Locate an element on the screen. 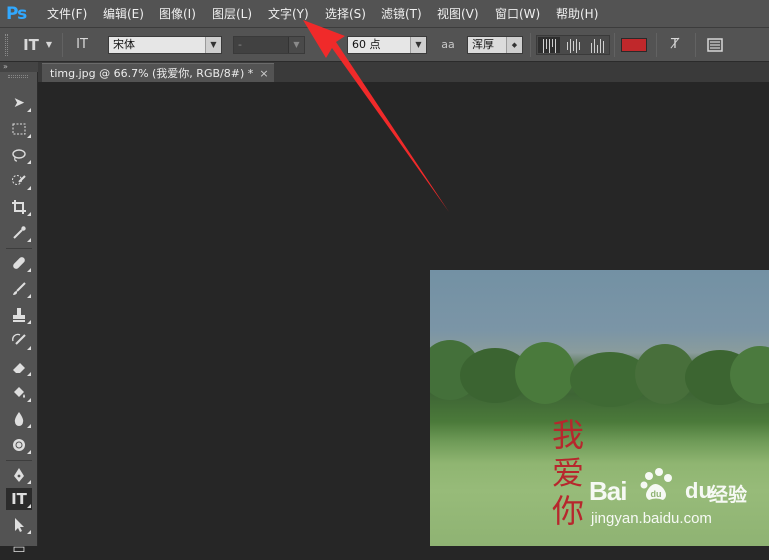  font-size-icon: T is located at coordinates (334, 44).